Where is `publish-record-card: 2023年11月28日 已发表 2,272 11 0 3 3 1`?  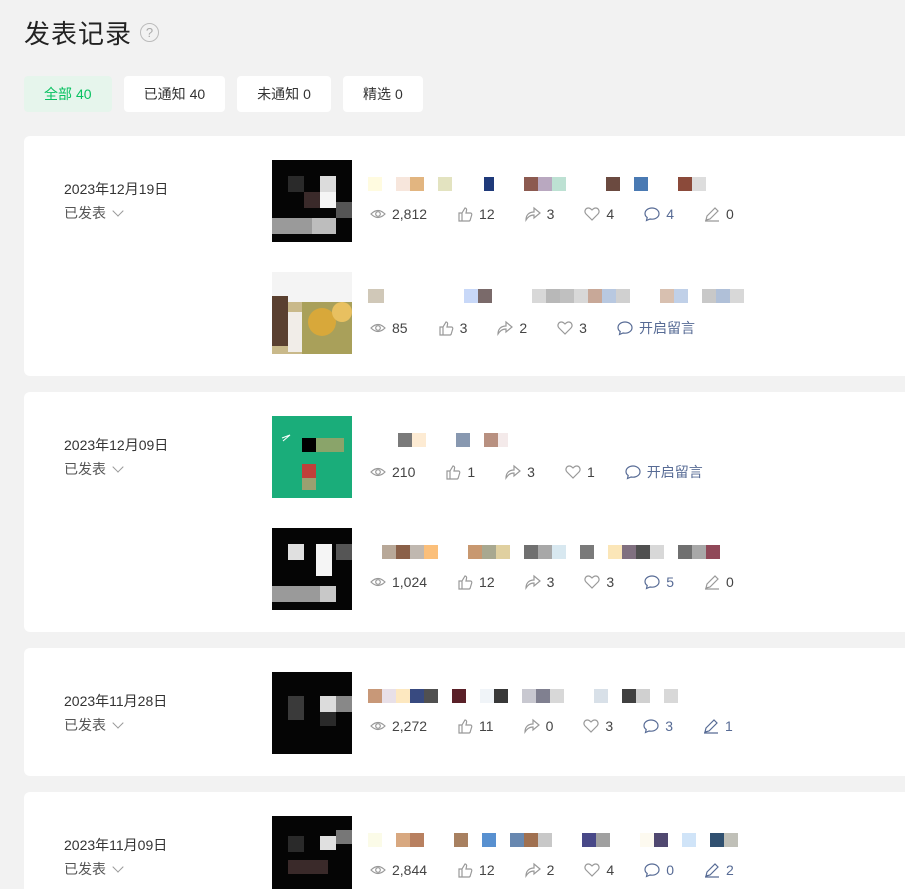 publish-record-card: 2023年11月28日 已发表 2,272 11 0 3 3 1 is located at coordinates (464, 712).